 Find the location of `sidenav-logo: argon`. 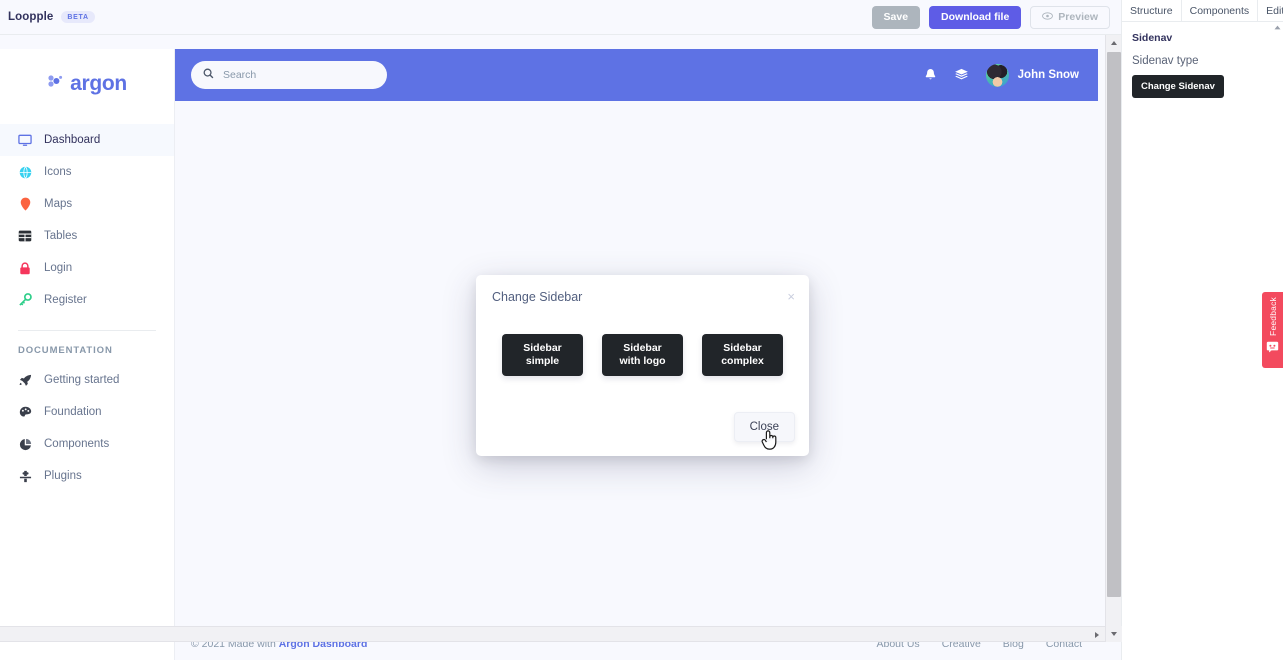

sidenav-logo: argon is located at coordinates (87, 74).